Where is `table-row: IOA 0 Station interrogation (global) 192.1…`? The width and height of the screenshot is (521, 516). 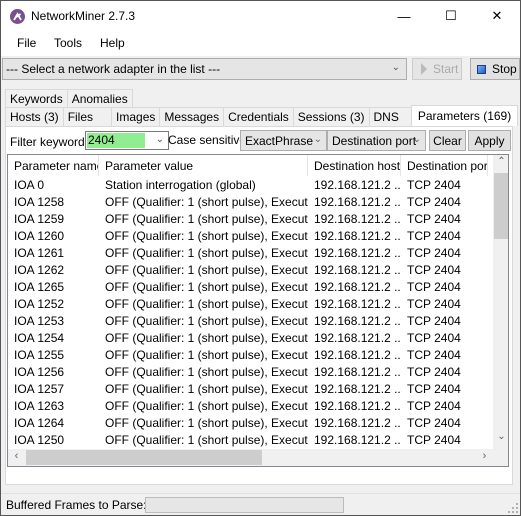 table-row: IOA 0 Station interrogation (global) 192.1… is located at coordinates (250, 185).